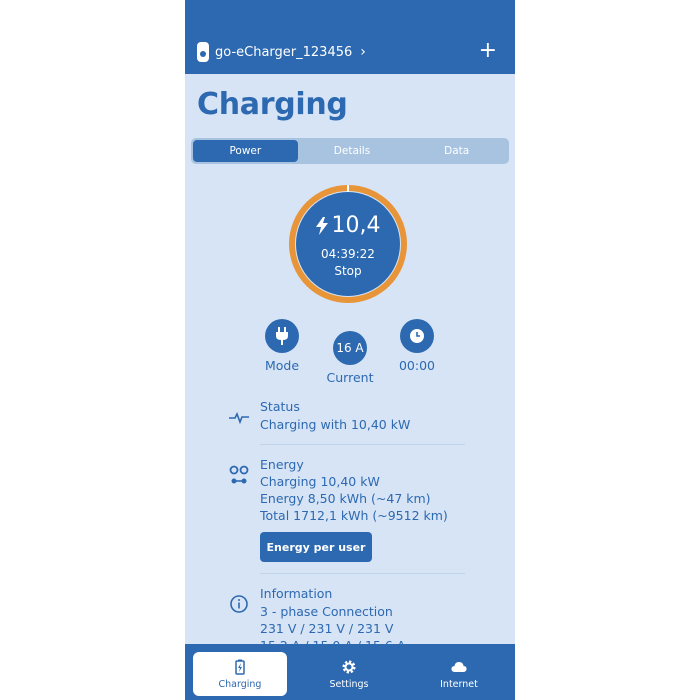 The image size is (700, 700). I want to click on tab-bar: Power Details Data, so click(350, 151).